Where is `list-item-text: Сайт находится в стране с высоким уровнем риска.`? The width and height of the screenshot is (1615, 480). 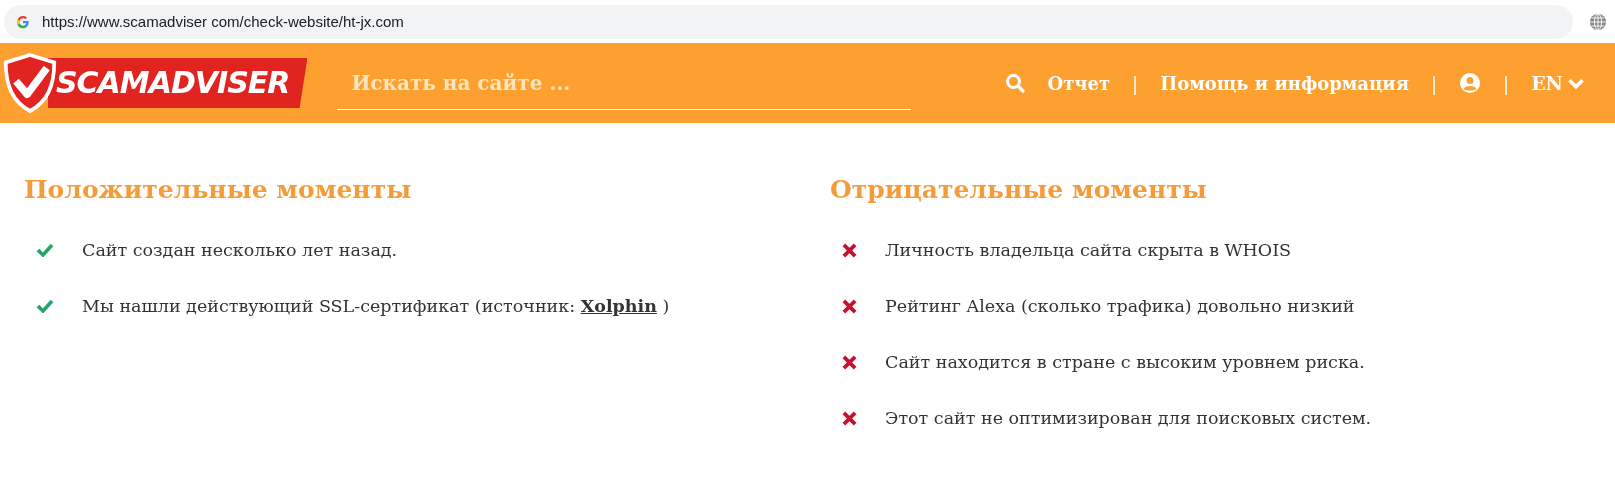 list-item-text: Сайт находится в стране с высоким уровнем риска. is located at coordinates (1125, 362).